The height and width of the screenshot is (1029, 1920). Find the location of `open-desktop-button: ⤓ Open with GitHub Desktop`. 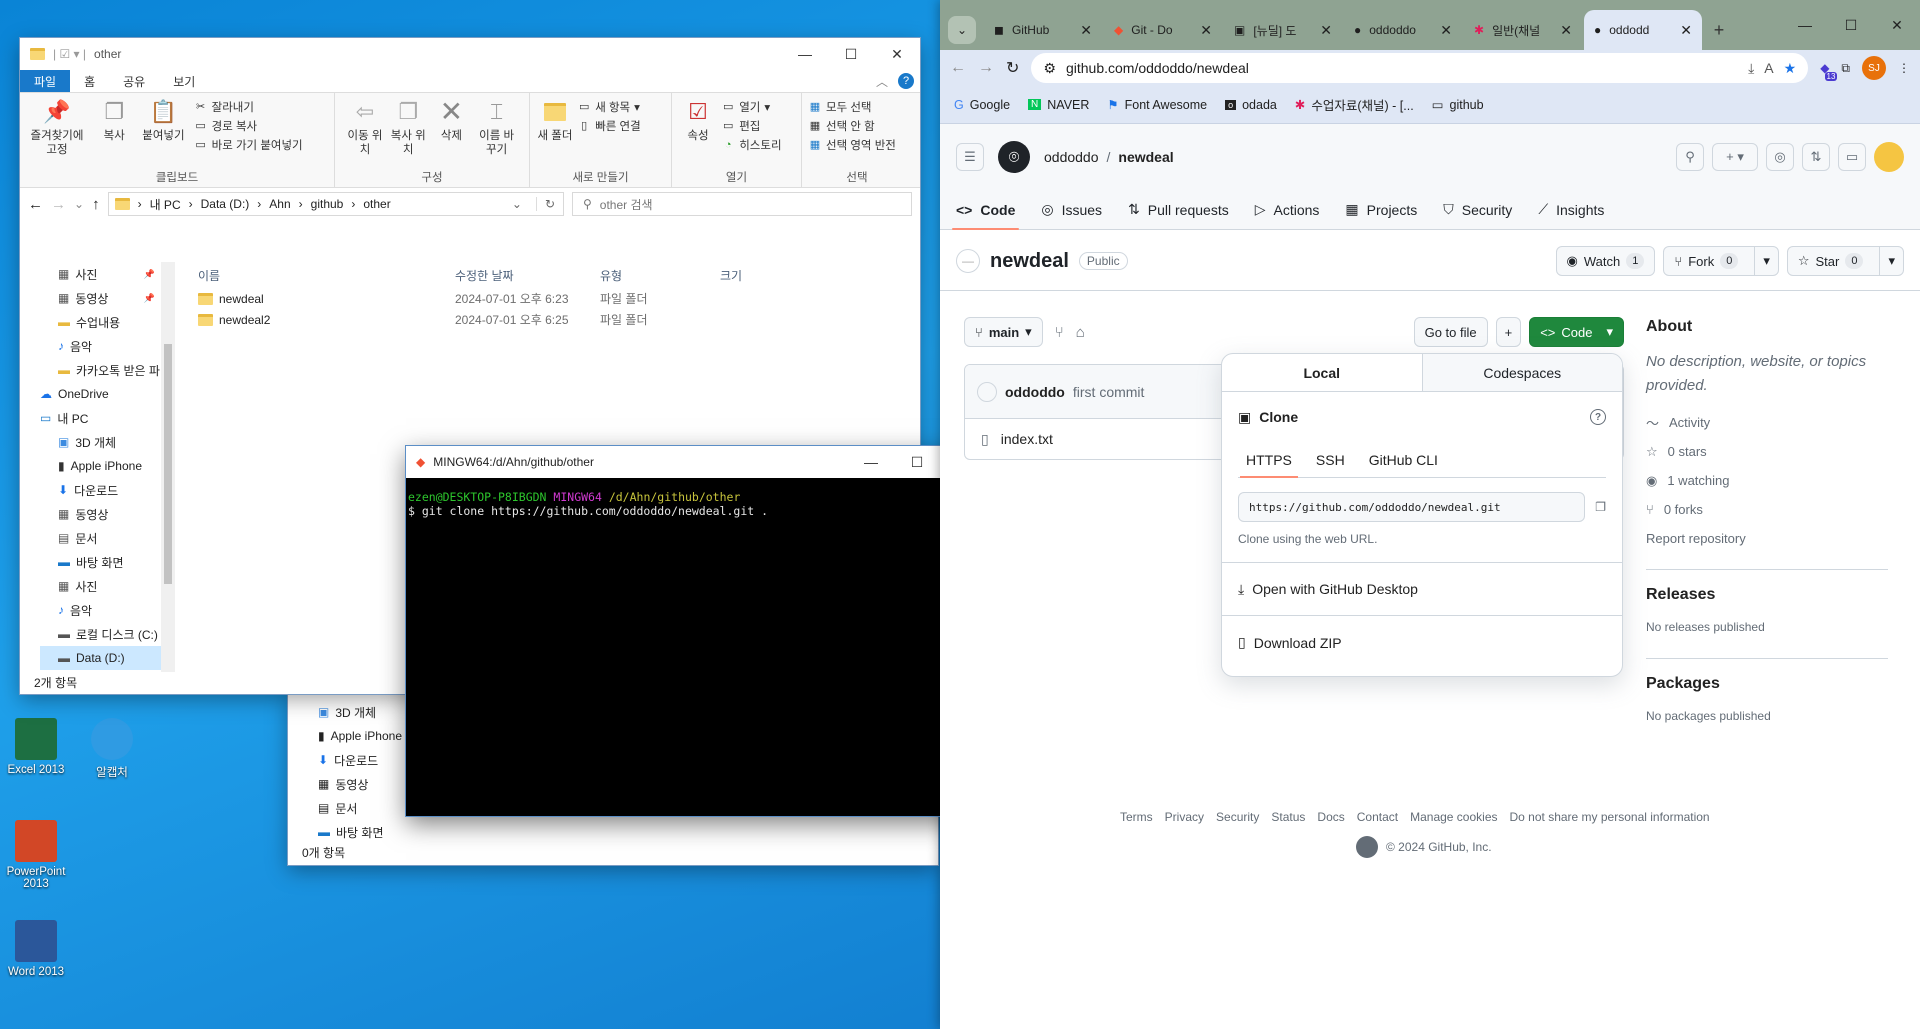

open-desktop-button: ⤓ Open with GitHub Desktop is located at coordinates (1422, 589).